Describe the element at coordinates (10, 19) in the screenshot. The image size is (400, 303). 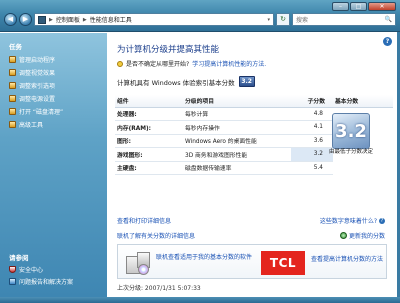
I see `back-button: ◀` at that location.